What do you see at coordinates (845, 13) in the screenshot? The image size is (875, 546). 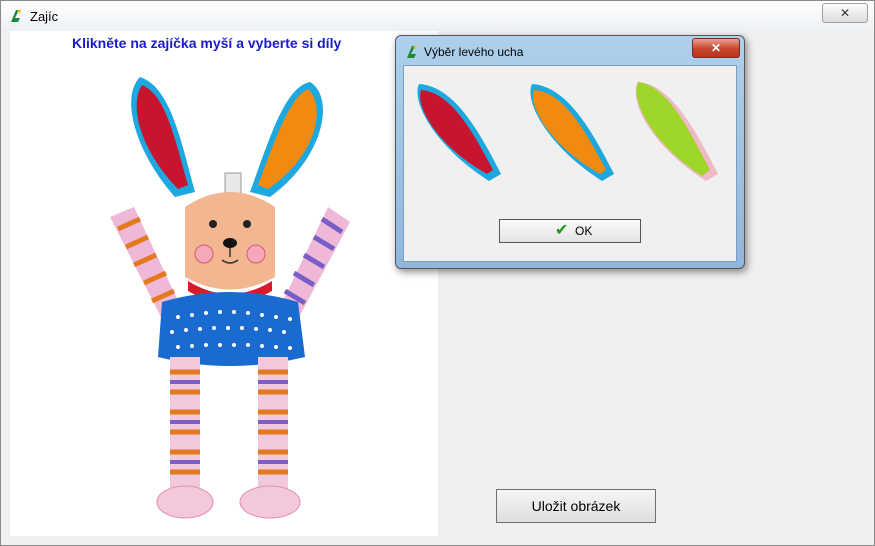 I see `close-button: ✕` at bounding box center [845, 13].